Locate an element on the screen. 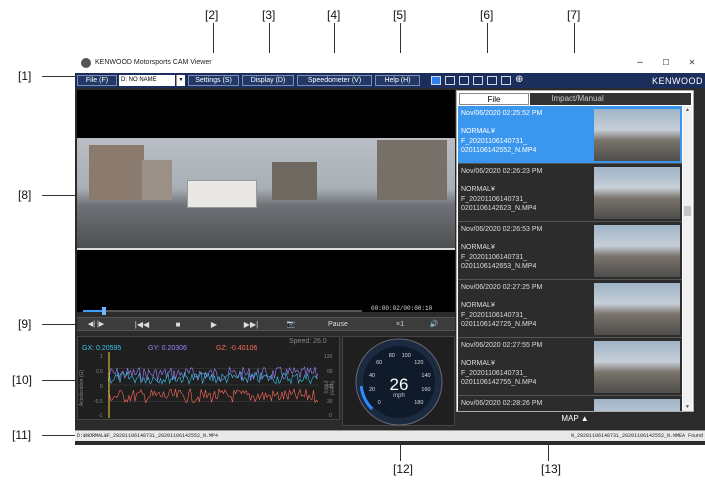 The image size is (705, 484). file-list-scrollbar: ▲ ▼ is located at coordinates (687, 258).